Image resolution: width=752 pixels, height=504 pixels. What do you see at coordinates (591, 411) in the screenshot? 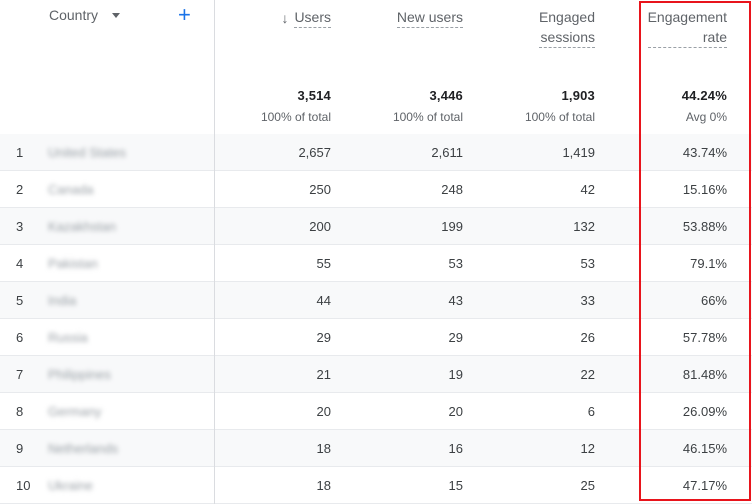
I see `engaged-sessions-cell: 6` at bounding box center [591, 411].